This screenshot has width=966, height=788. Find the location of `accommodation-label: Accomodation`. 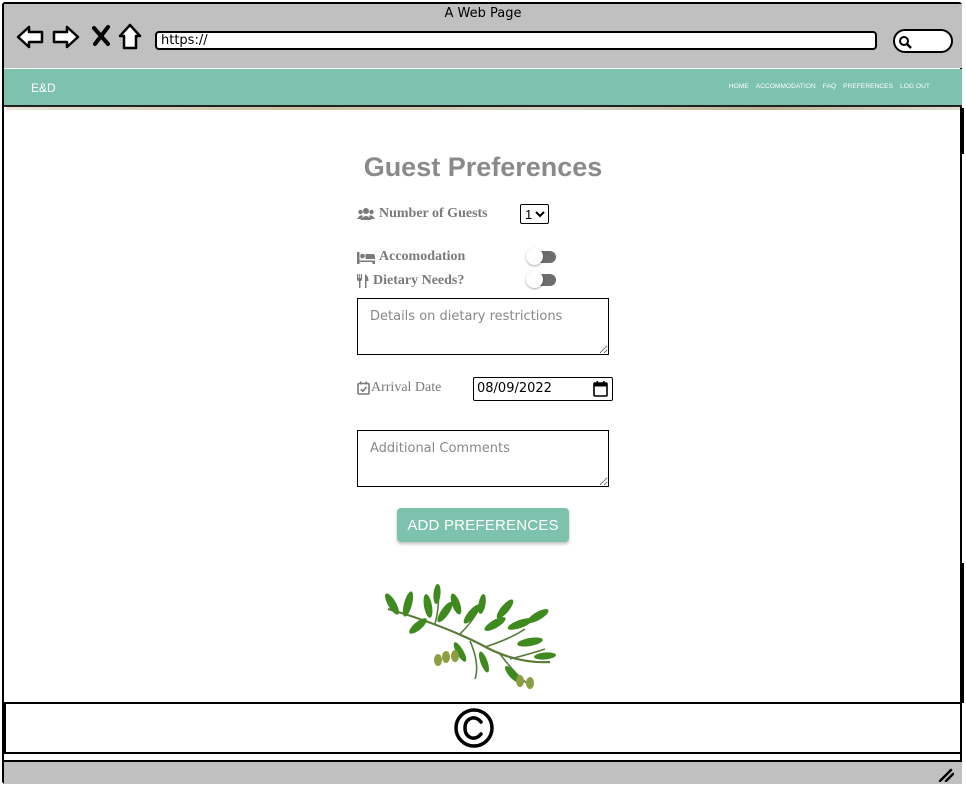

accommodation-label: Accomodation is located at coordinates (411, 257).